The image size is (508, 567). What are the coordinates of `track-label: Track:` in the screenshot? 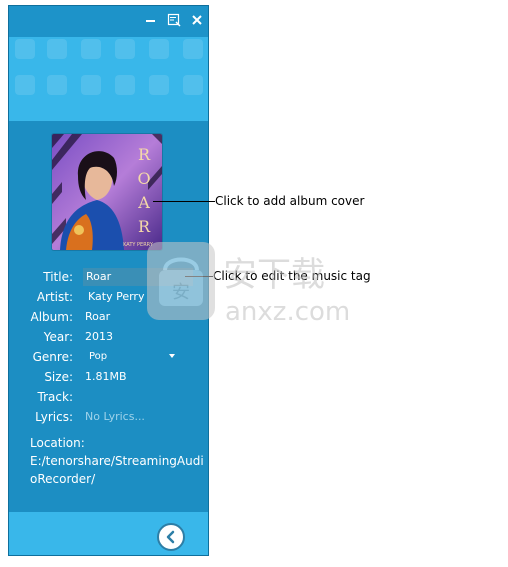 It's located at (55, 397).